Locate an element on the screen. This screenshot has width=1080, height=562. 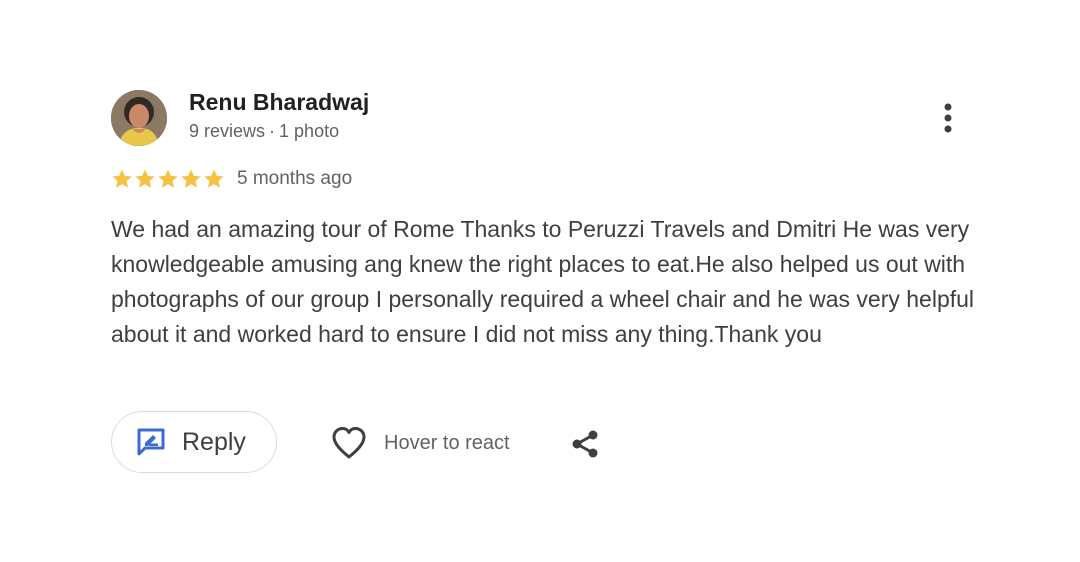
author-meta: 9 reviews · 1 photo is located at coordinates (264, 131).